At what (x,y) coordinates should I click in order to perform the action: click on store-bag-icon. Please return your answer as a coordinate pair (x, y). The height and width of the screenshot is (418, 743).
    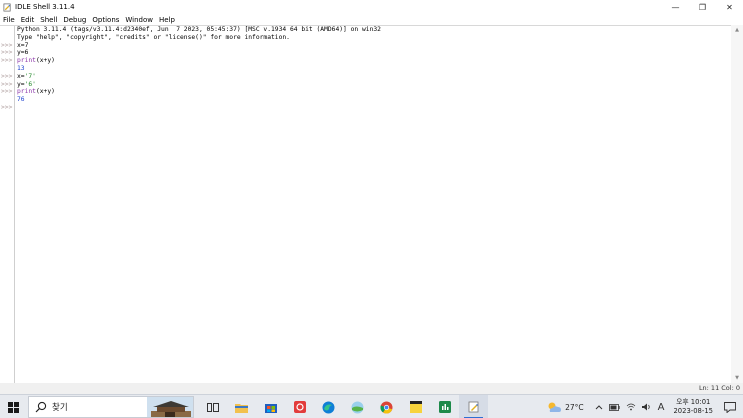
    Looking at the image, I should click on (270, 408).